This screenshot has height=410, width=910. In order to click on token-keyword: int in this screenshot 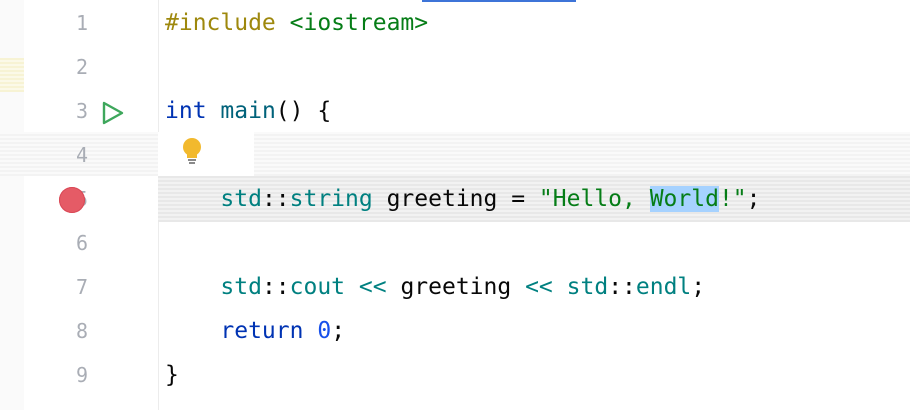, I will do `click(186, 111)`.